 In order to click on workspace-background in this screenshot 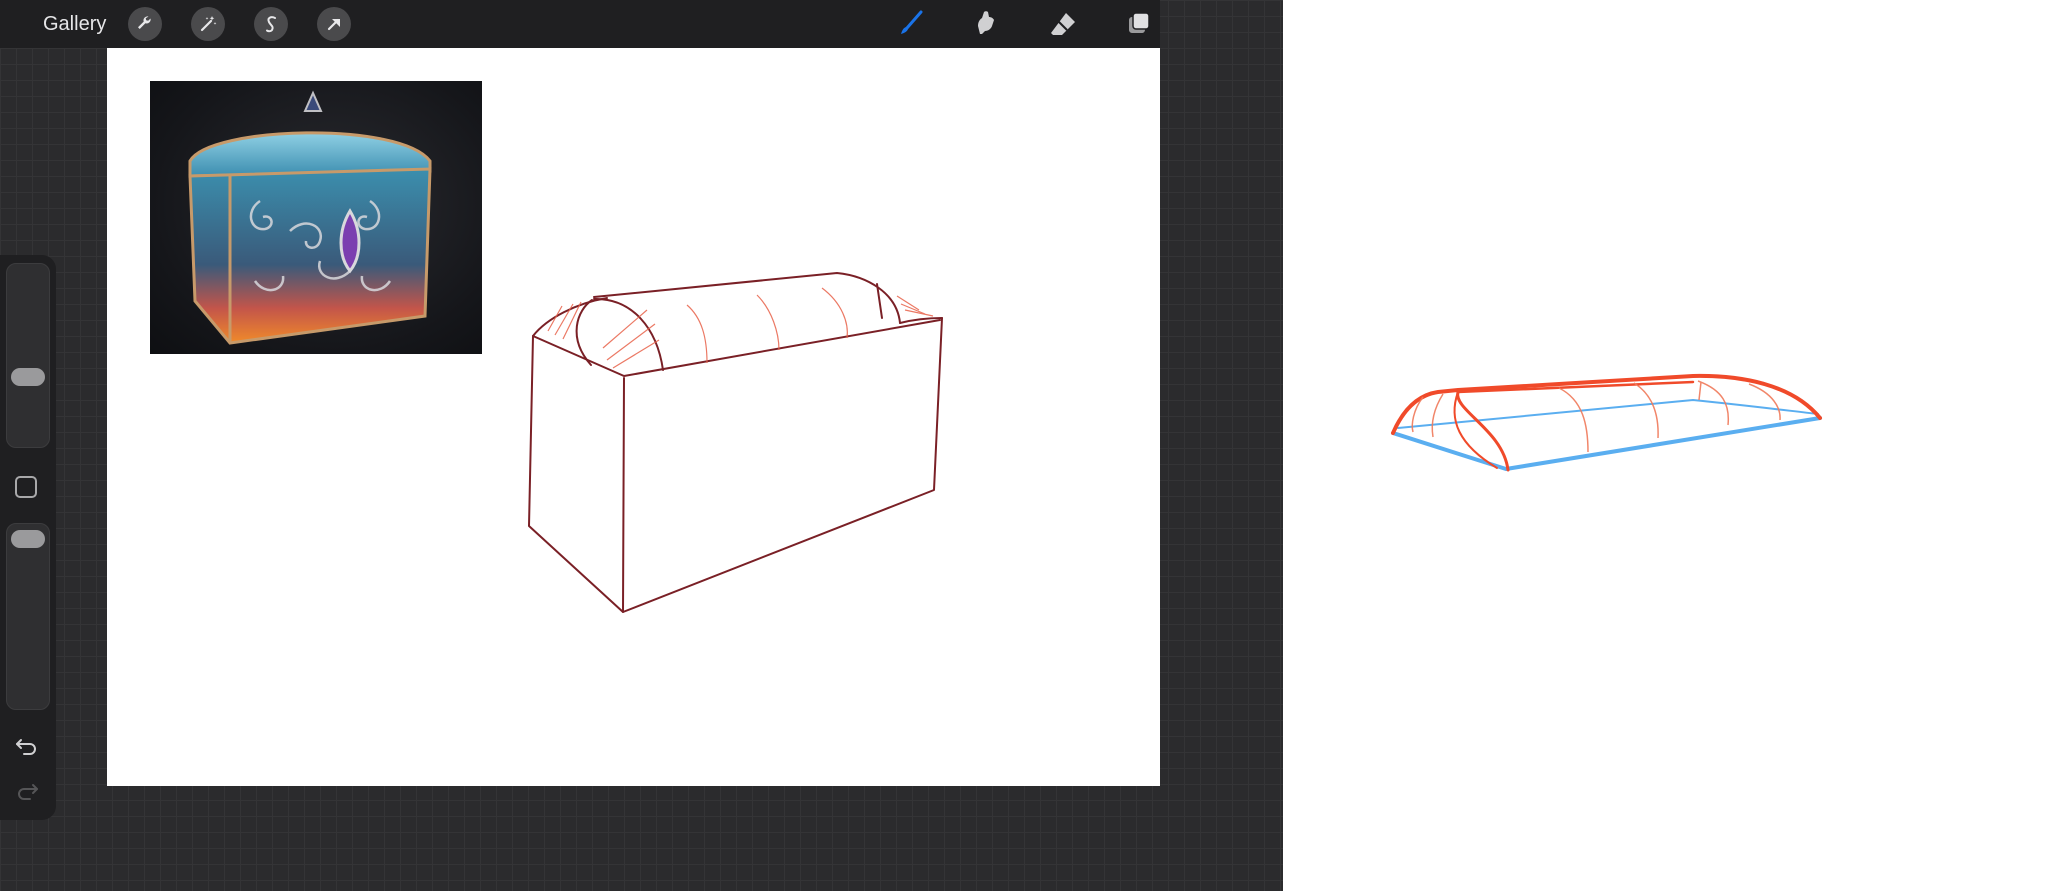, I will do `click(641, 838)`.